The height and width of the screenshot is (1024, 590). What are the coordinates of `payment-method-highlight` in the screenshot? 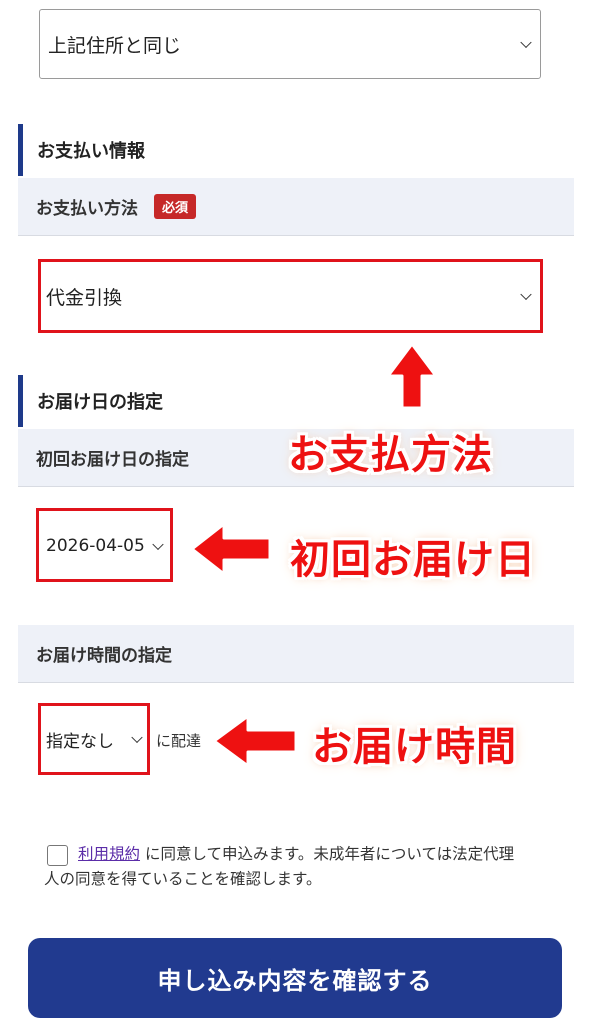 It's located at (290, 296).